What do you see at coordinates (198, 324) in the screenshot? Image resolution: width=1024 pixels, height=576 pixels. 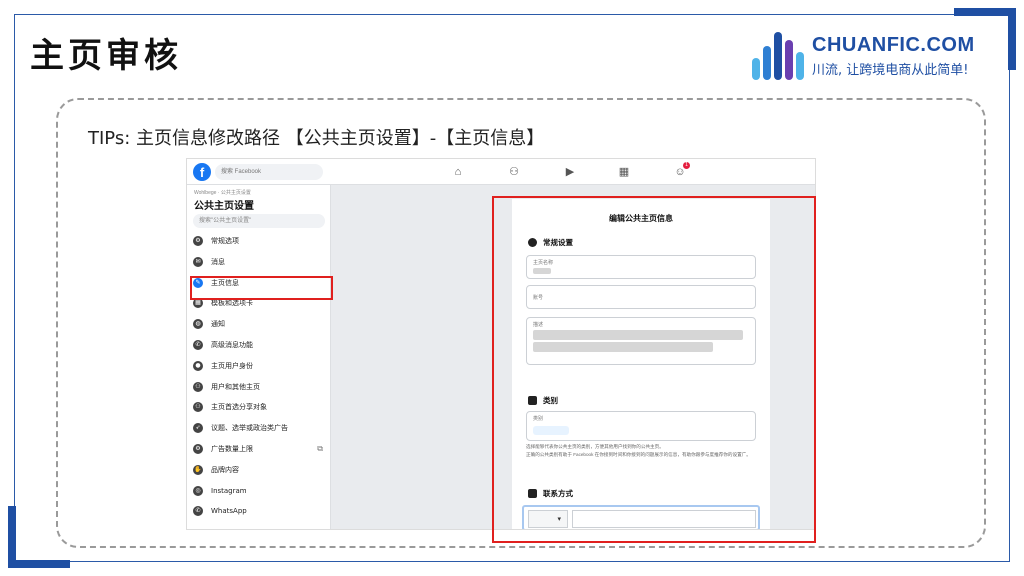 I see `globe-icon: ◍` at bounding box center [198, 324].